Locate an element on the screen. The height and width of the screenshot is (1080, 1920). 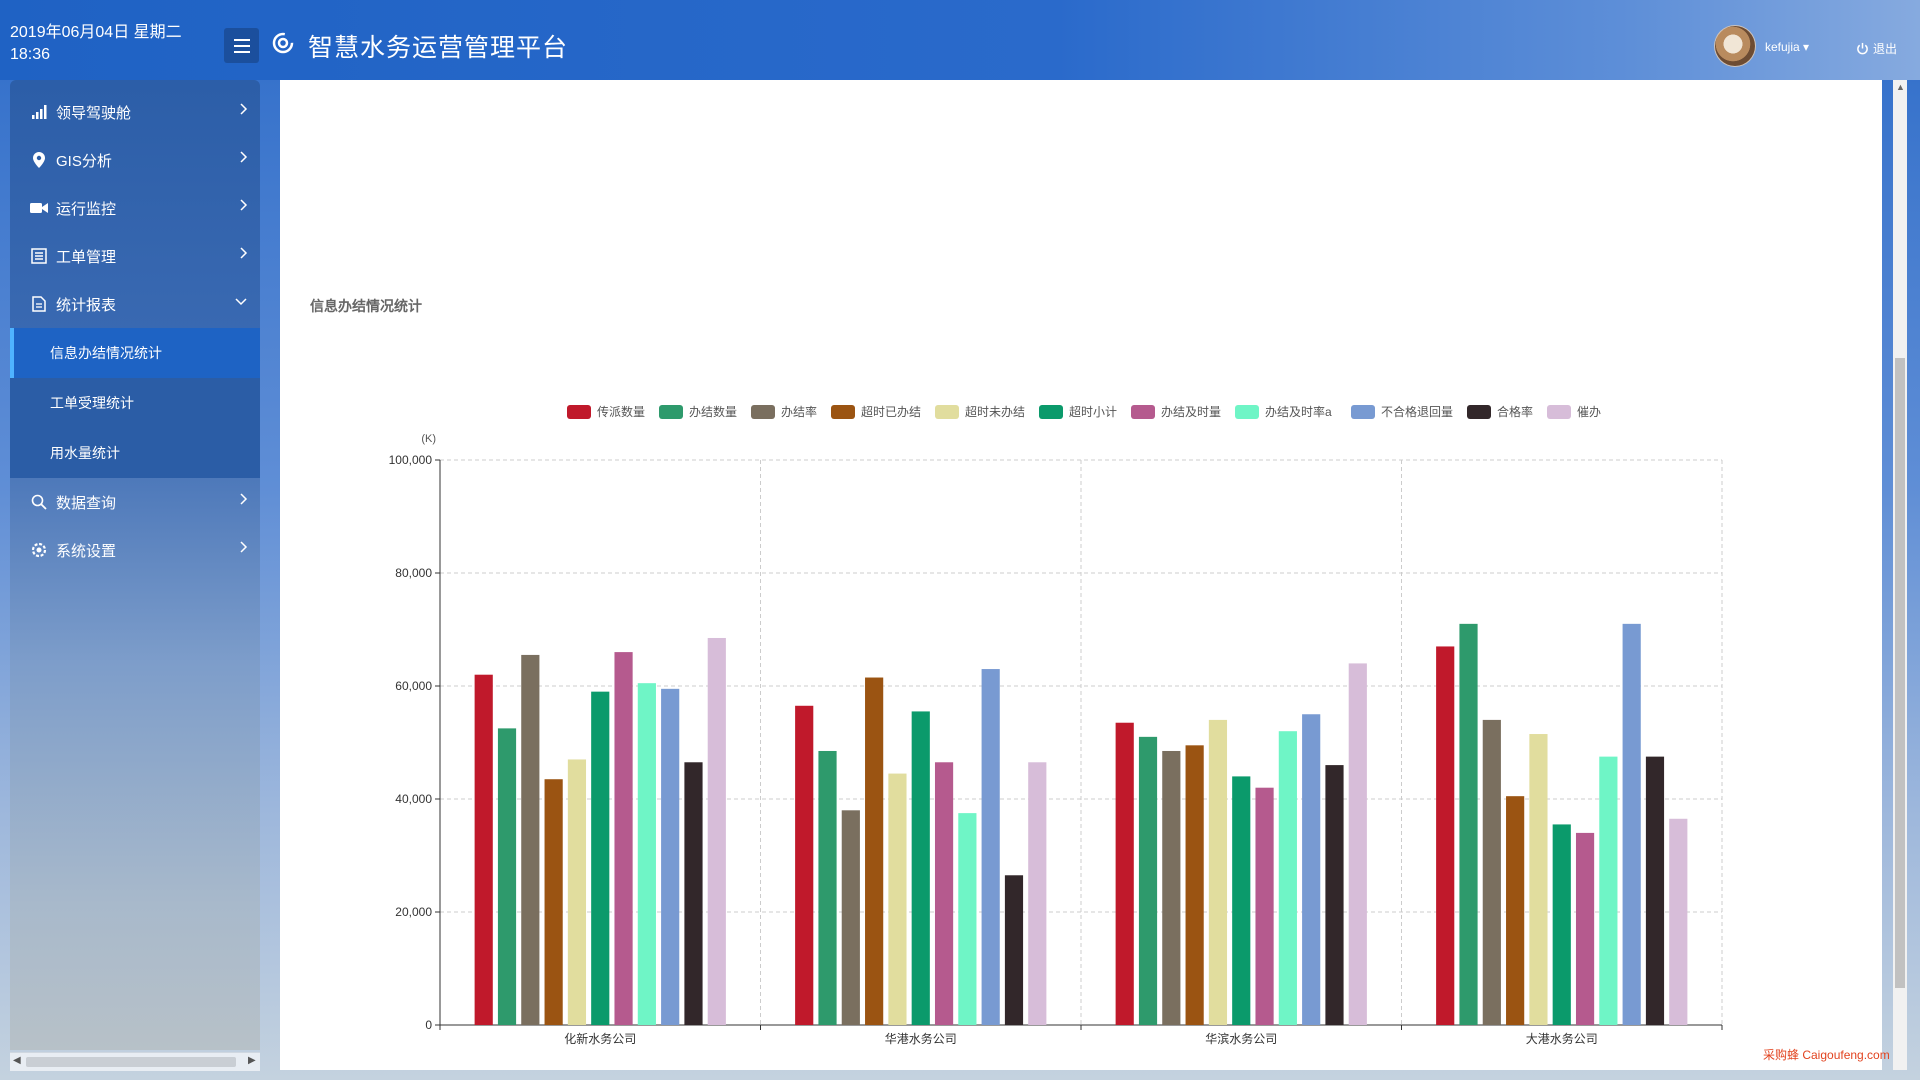
sidebar-item-label: 工单管理 is located at coordinates (86, 257).